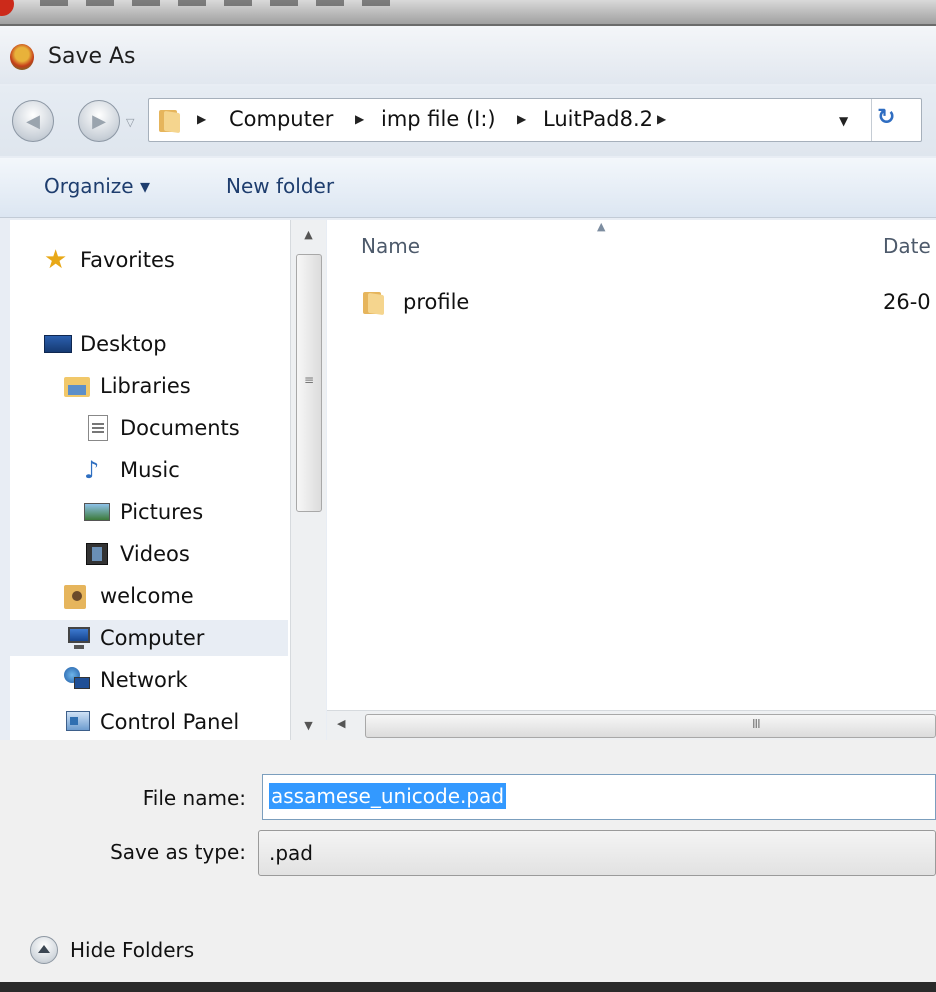  What do you see at coordinates (438, 119) in the screenshot?
I see `breadcrumb-drive: imp file (I:)` at bounding box center [438, 119].